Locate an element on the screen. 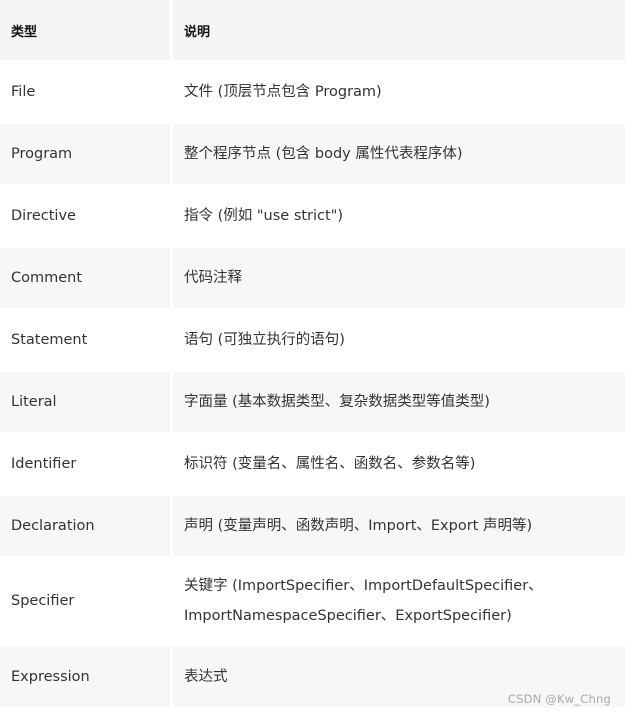 This screenshot has height=713, width=625. table-row: Comment 代码注释 is located at coordinates (312, 279).